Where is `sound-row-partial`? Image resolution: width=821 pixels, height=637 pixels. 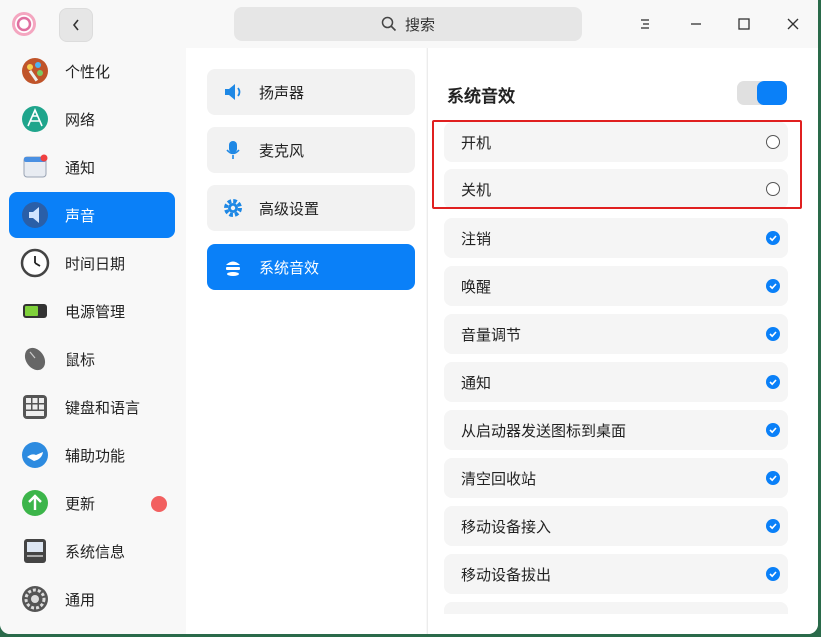 sound-row-partial is located at coordinates (616, 608).